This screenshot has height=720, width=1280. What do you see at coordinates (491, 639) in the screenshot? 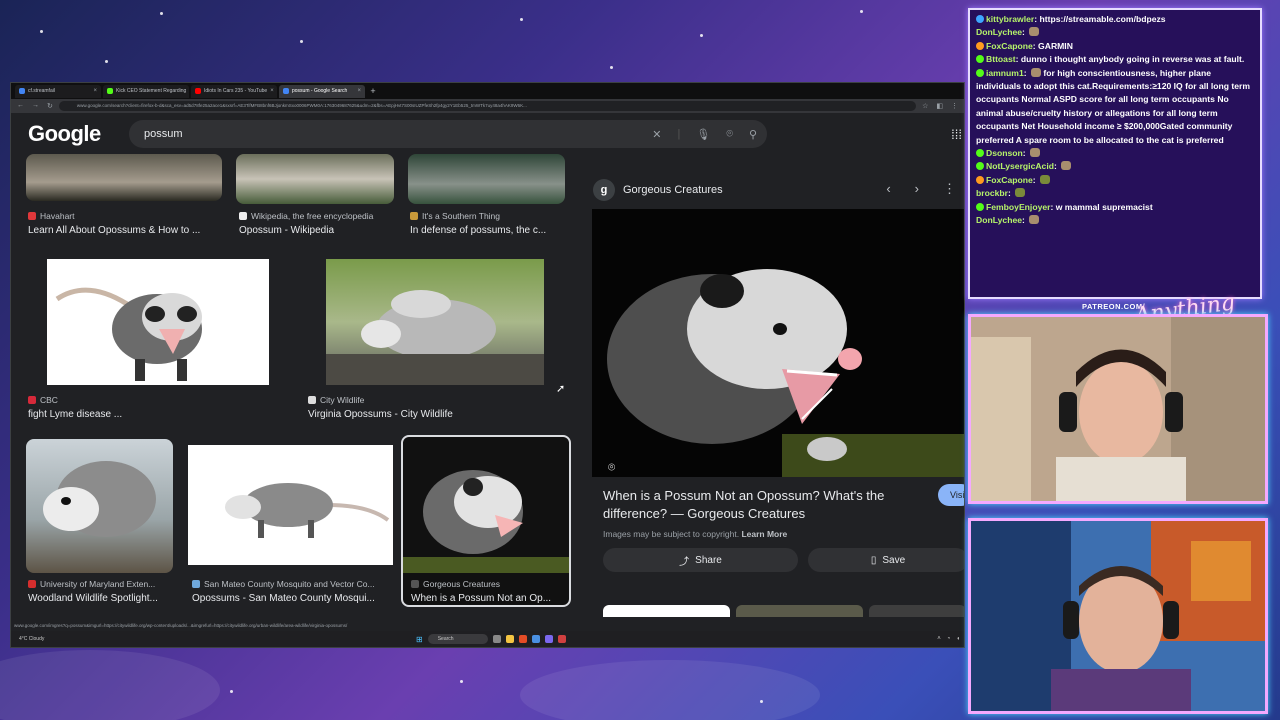
I see `taskbar-center: ⊞ Search` at bounding box center [491, 639].